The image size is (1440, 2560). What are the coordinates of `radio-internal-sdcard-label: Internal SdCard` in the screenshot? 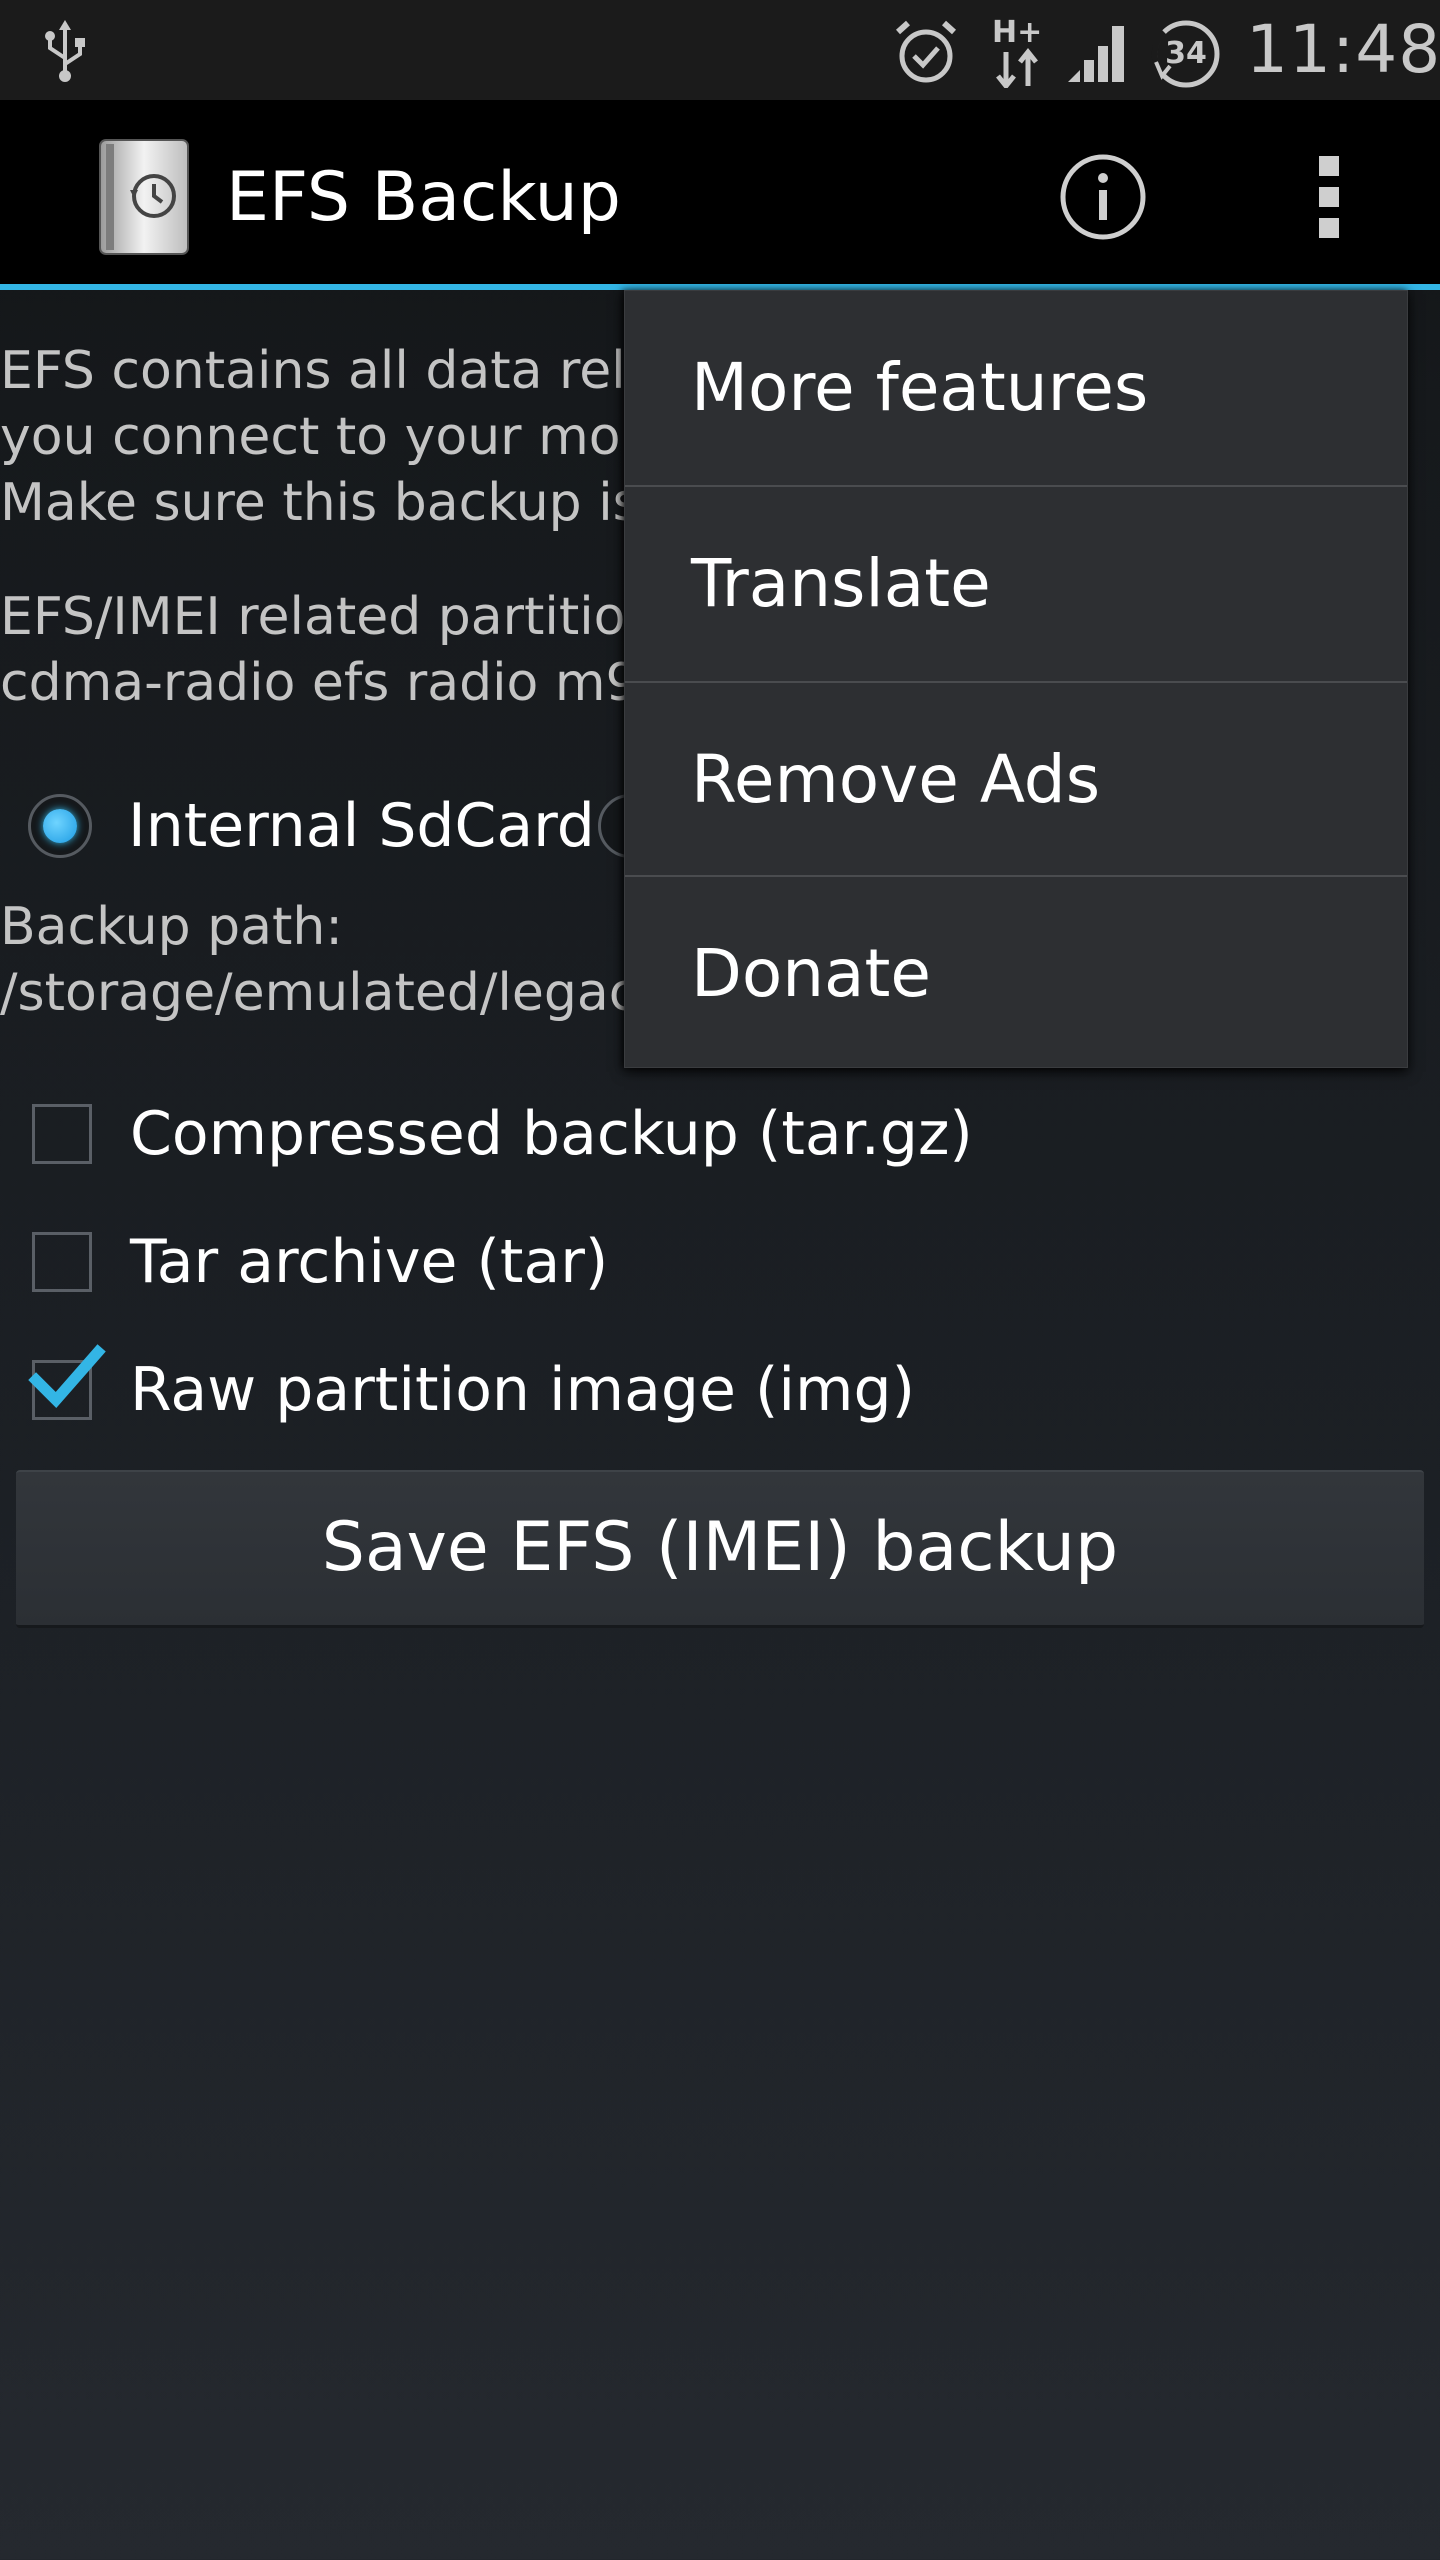 It's located at (361, 826).